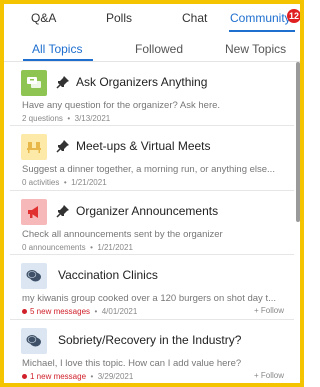 Image resolution: width=320 pixels, height=387 pixels. Describe the element at coordinates (58, 376) in the screenshot. I see `topic-count: 1 new message` at that location.